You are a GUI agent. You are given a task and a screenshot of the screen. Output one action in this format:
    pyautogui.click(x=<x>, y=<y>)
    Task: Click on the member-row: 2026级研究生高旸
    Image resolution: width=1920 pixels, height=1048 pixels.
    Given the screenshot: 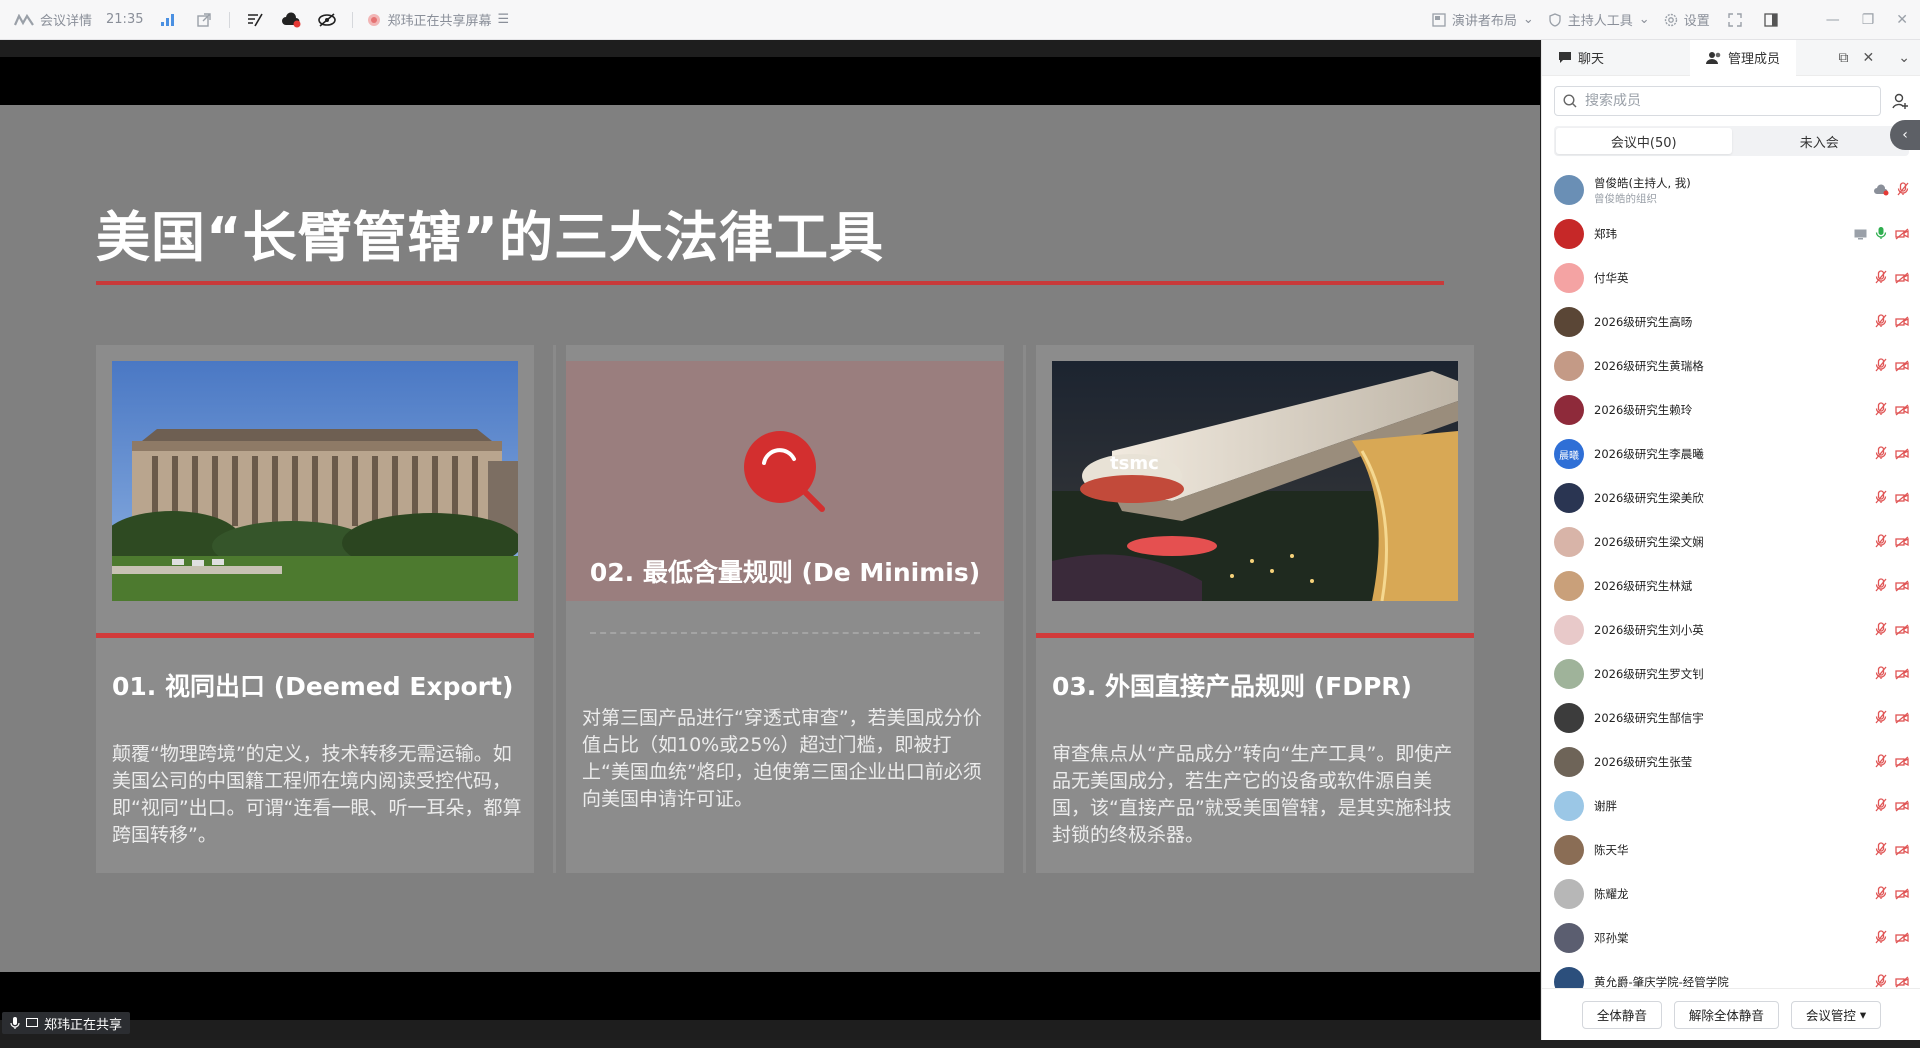 What is the action you would take?
    pyautogui.click(x=1731, y=322)
    